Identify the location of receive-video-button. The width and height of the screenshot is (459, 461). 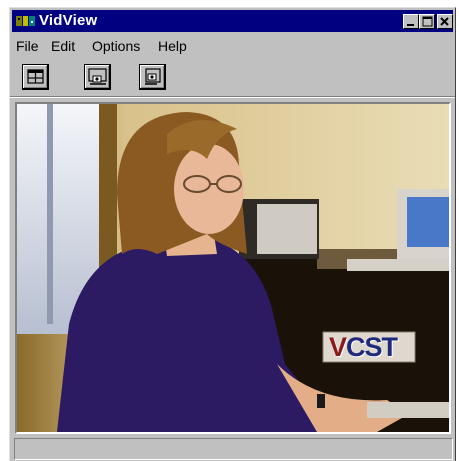
(152, 77).